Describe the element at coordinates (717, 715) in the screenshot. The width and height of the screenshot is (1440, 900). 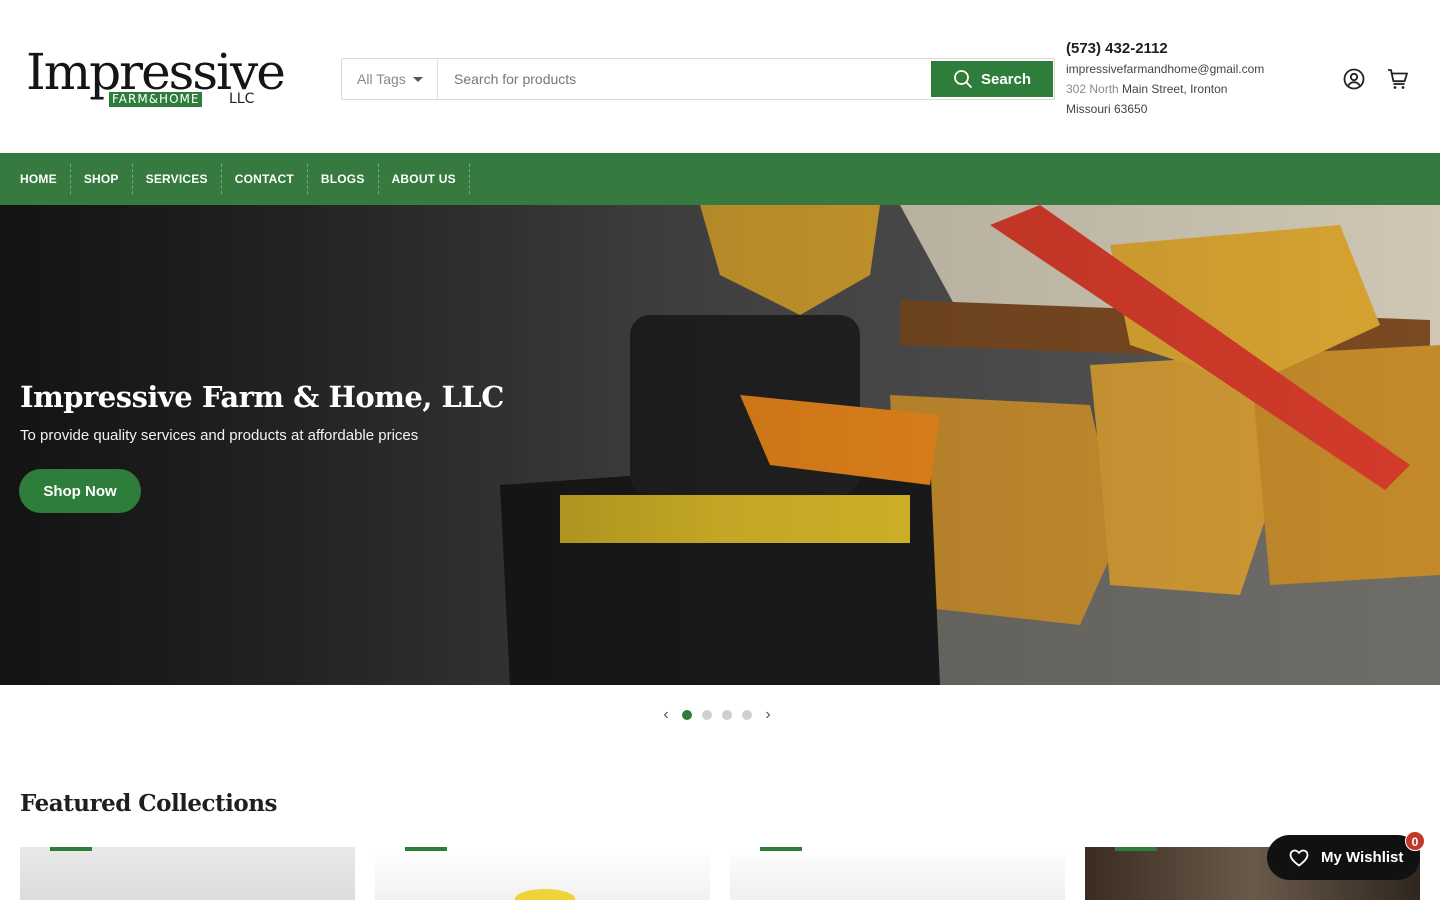
I see `slider-controls: ‹ ›` at that location.